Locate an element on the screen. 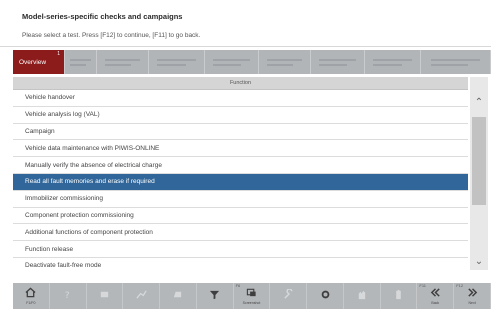 This screenshot has height=309, width=491. chevron-double-down-icon: ⌄ is located at coordinates (479, 261).